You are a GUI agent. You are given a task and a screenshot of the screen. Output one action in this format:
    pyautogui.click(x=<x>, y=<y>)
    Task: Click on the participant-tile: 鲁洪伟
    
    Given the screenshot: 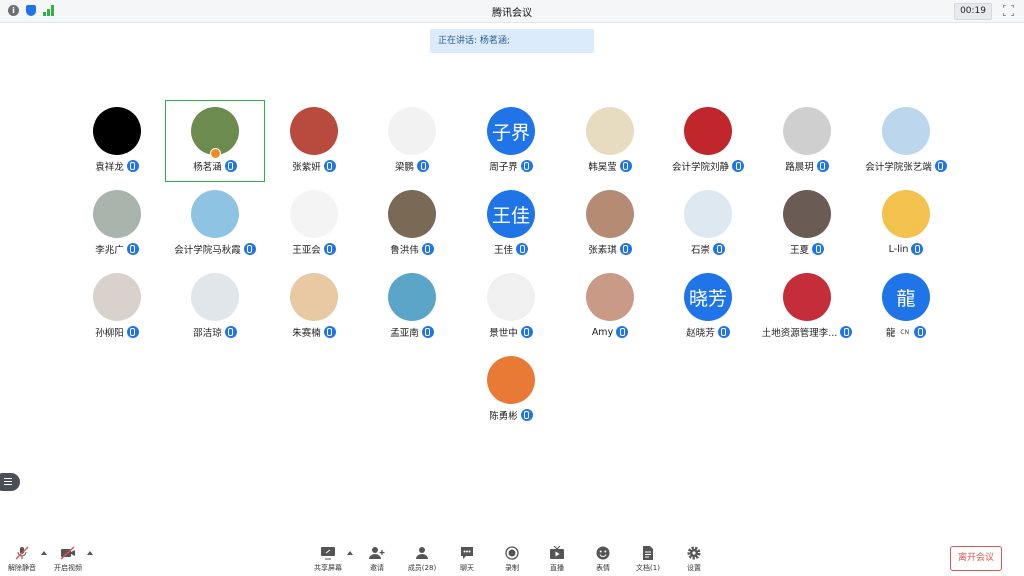 What is the action you would take?
    pyautogui.click(x=412, y=224)
    